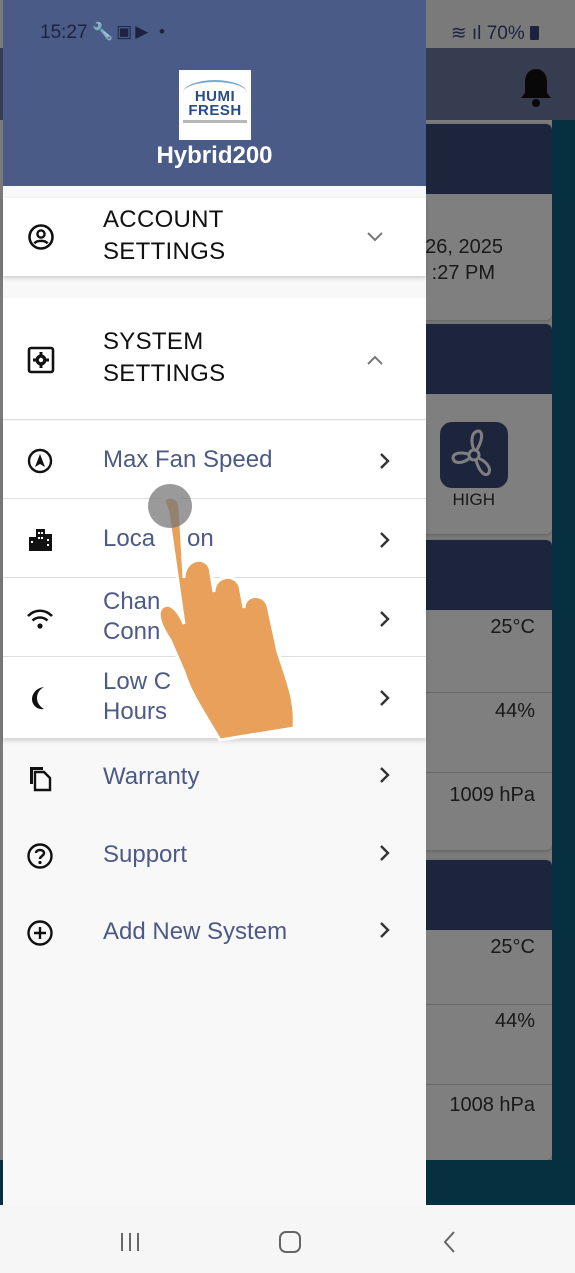 Image resolution: width=575 pixels, height=1273 pixels. What do you see at coordinates (40, 540) in the screenshot?
I see `city-icon` at bounding box center [40, 540].